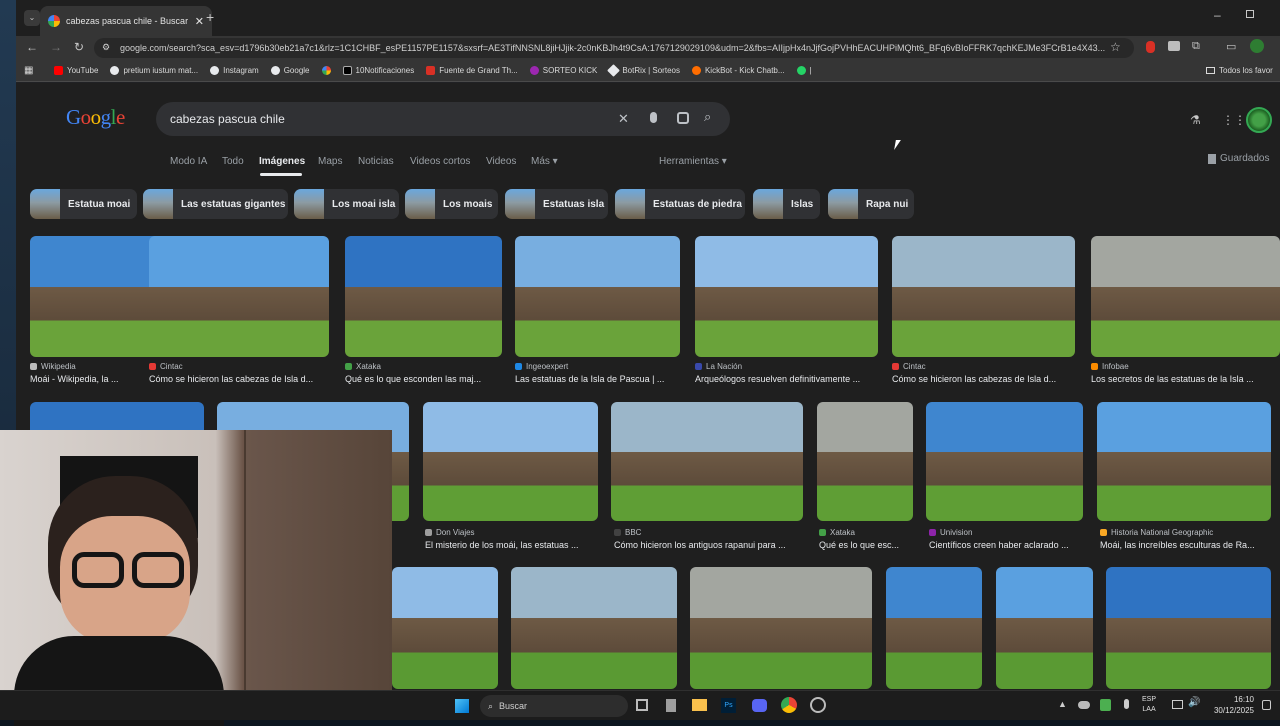 Image resolution: width=1280 pixels, height=726 pixels. Describe the element at coordinates (680, 204) in the screenshot. I see `chip-estatuas-piedra: Estatuas de piedra` at that location.